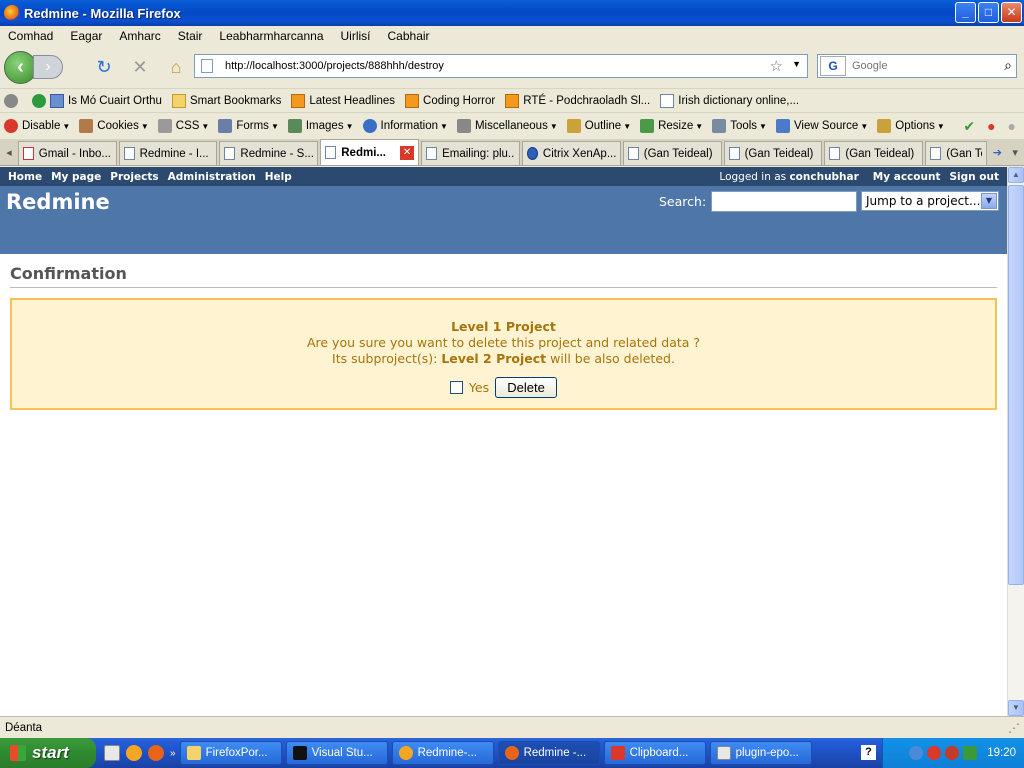 The width and height of the screenshot is (1024, 768). What do you see at coordinates (1012, 126) in the screenshot?
I see `disabled-icon: ●` at bounding box center [1012, 126].